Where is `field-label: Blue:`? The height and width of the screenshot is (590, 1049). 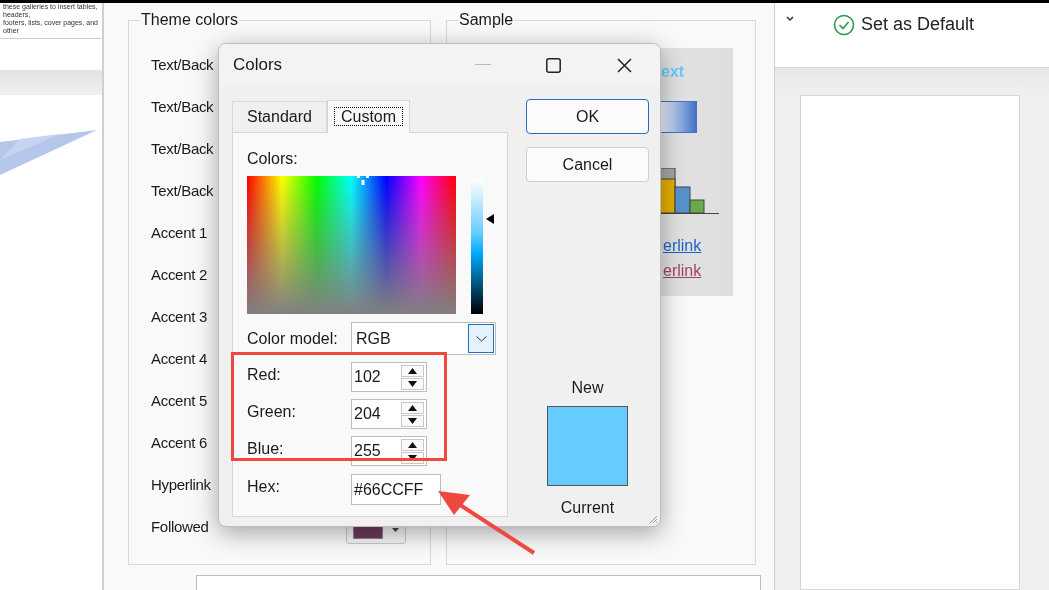 field-label: Blue: is located at coordinates (266, 449).